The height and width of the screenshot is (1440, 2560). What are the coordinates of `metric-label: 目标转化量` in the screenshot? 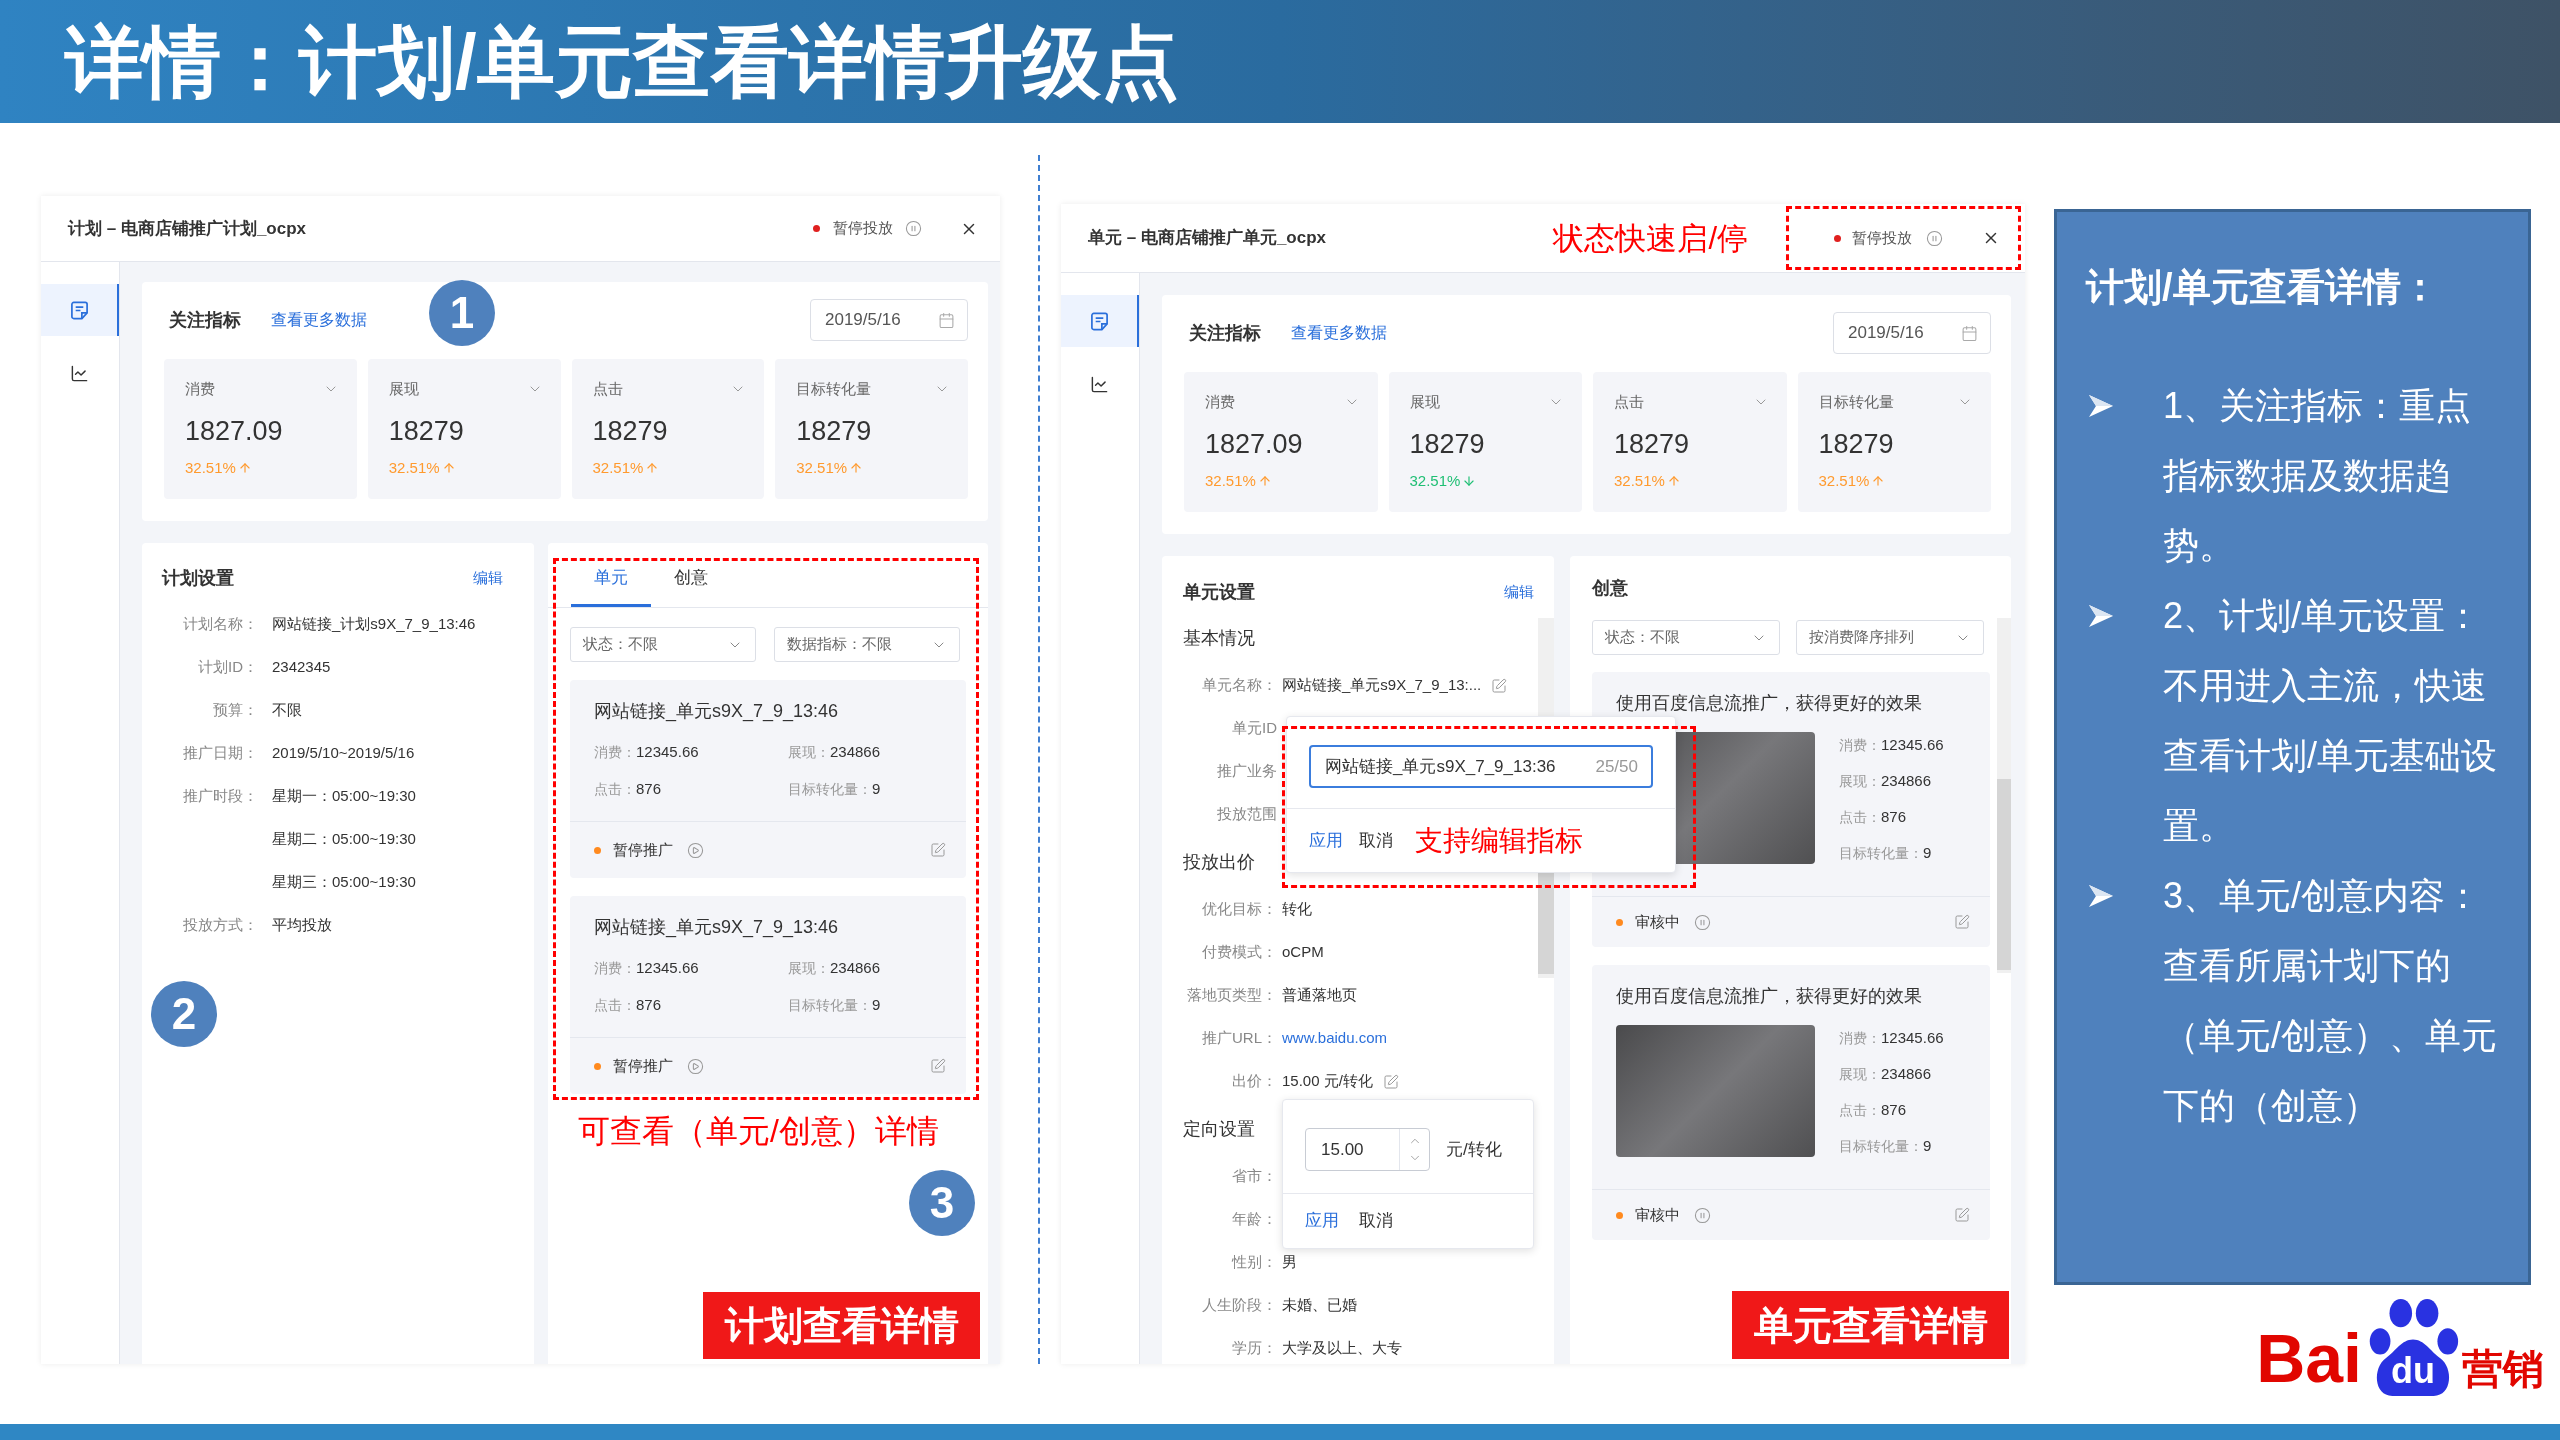 It's located at (834, 388).